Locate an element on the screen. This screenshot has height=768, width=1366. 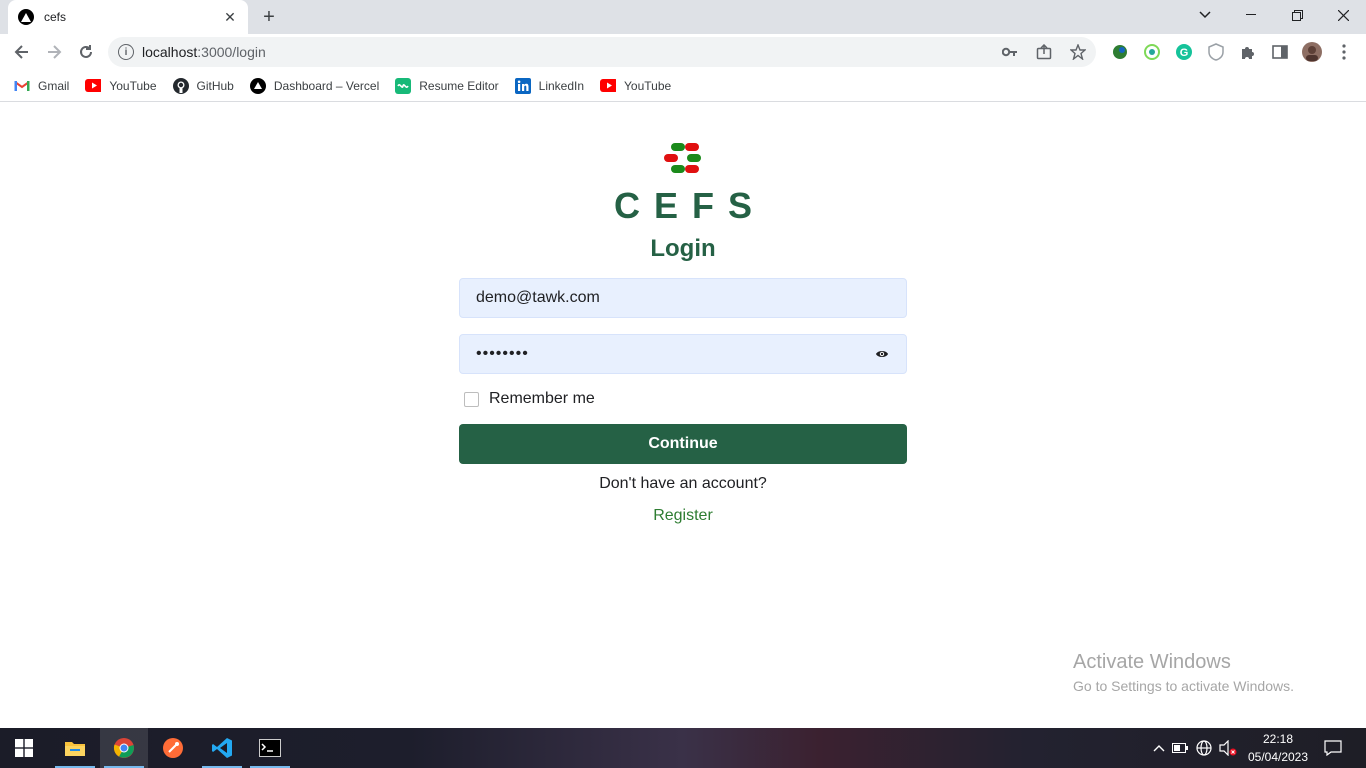
browser-toolbar: i localhost:3000/login G is located at coordinates (683, 52).